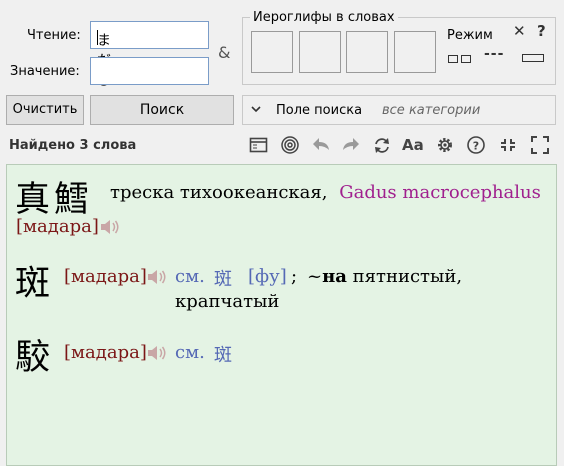 The image size is (564, 466). What do you see at coordinates (149, 71) in the screenshot?
I see `meaning-input` at bounding box center [149, 71].